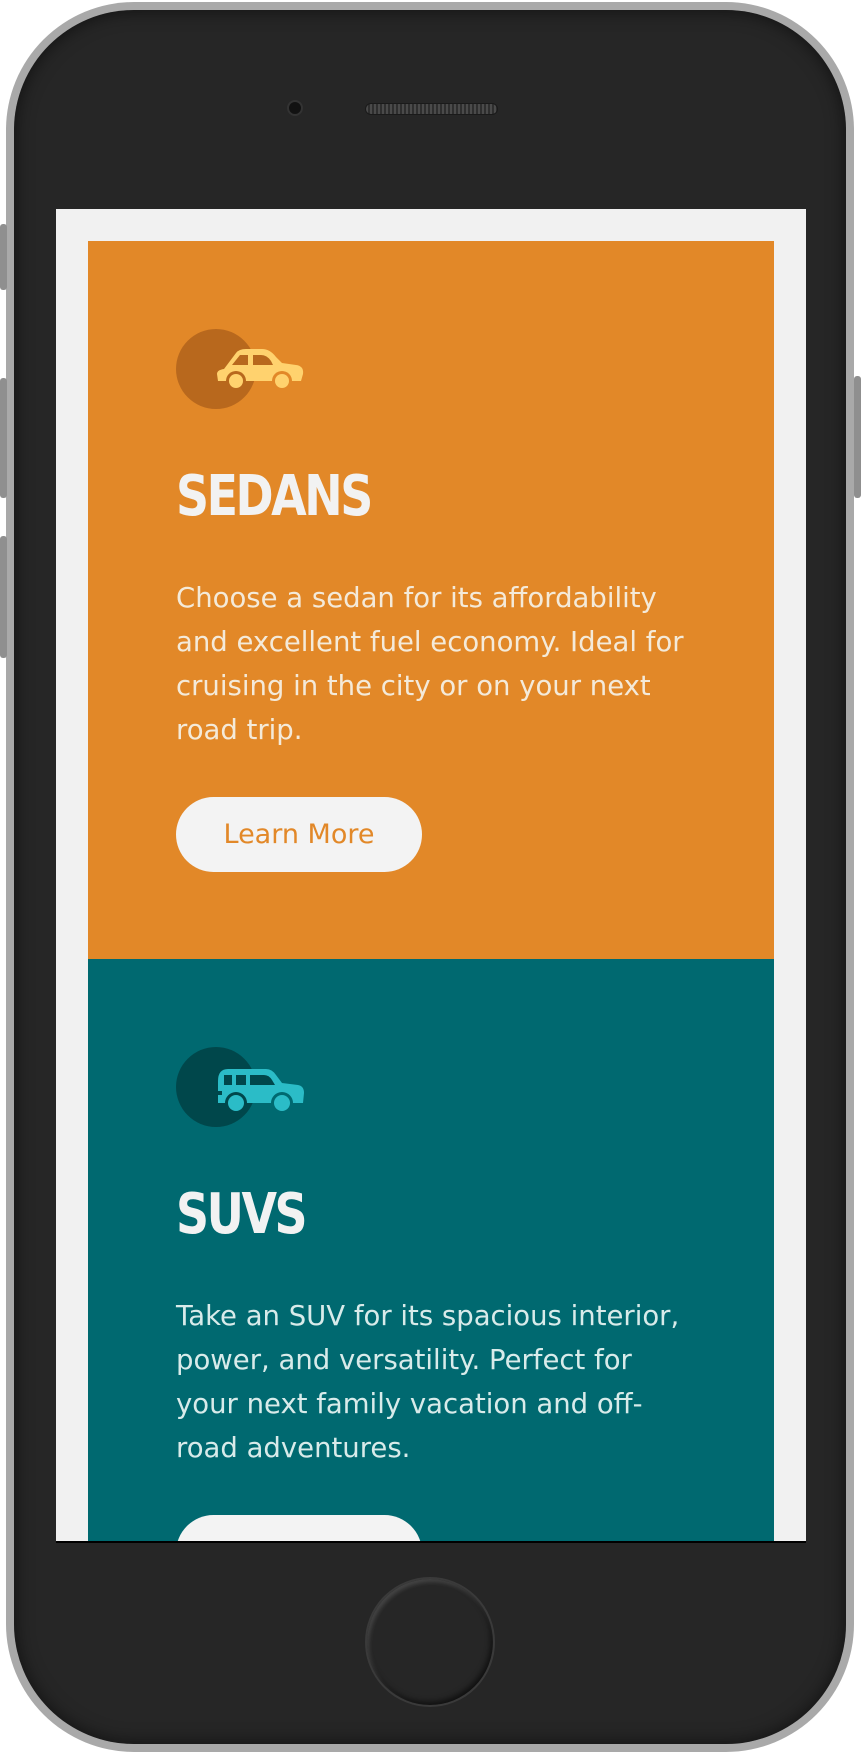  What do you see at coordinates (260, 370) in the screenshot?
I see `sedan-glyph` at bounding box center [260, 370].